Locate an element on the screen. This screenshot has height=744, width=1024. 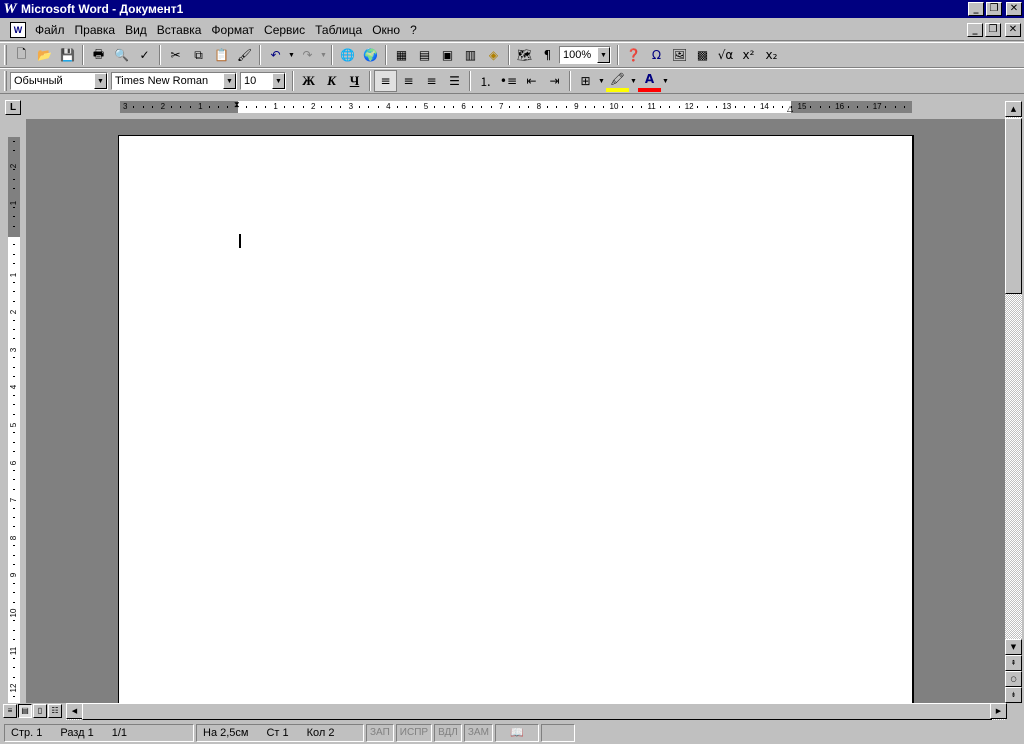
font-size-combo: 10 ▼ is located at coordinates (263, 81).